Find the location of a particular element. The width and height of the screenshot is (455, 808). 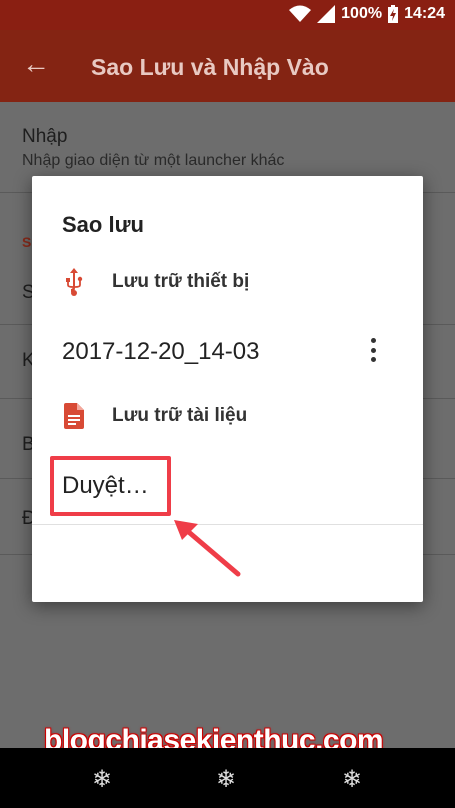

document-storage-label: Lưu trữ tài liệu is located at coordinates (180, 415).